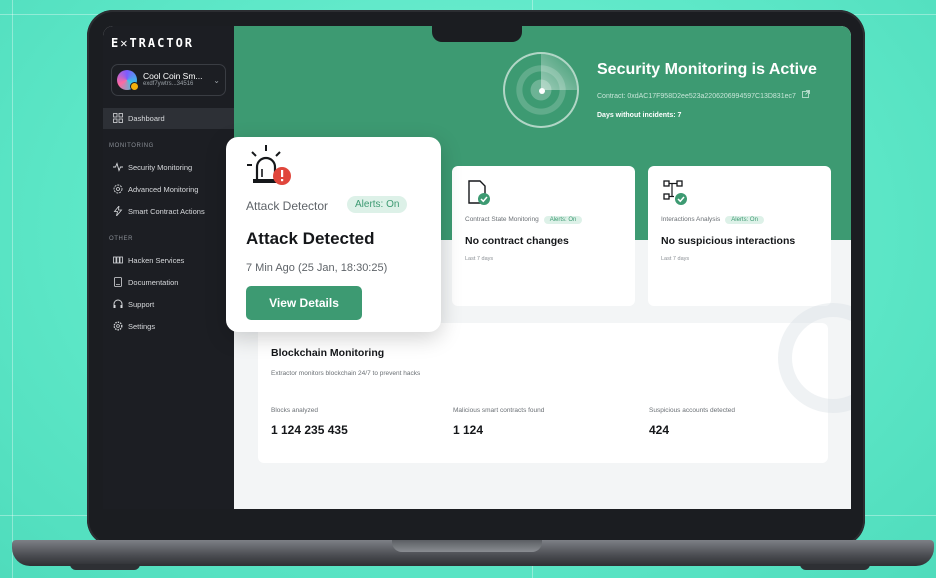 The height and width of the screenshot is (578, 936). What do you see at coordinates (676, 195) in the screenshot?
I see `network-check-icon` at bounding box center [676, 195].